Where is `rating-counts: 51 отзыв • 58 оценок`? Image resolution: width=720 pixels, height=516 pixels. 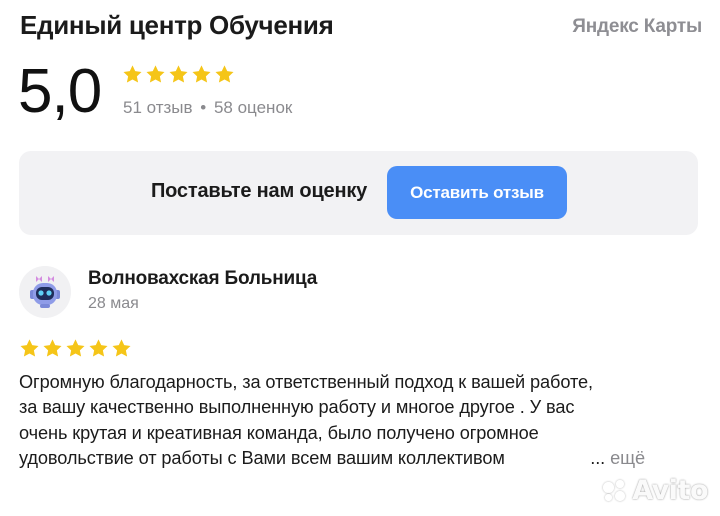
rating-counts: 51 отзыв • 58 оценок is located at coordinates (207, 108).